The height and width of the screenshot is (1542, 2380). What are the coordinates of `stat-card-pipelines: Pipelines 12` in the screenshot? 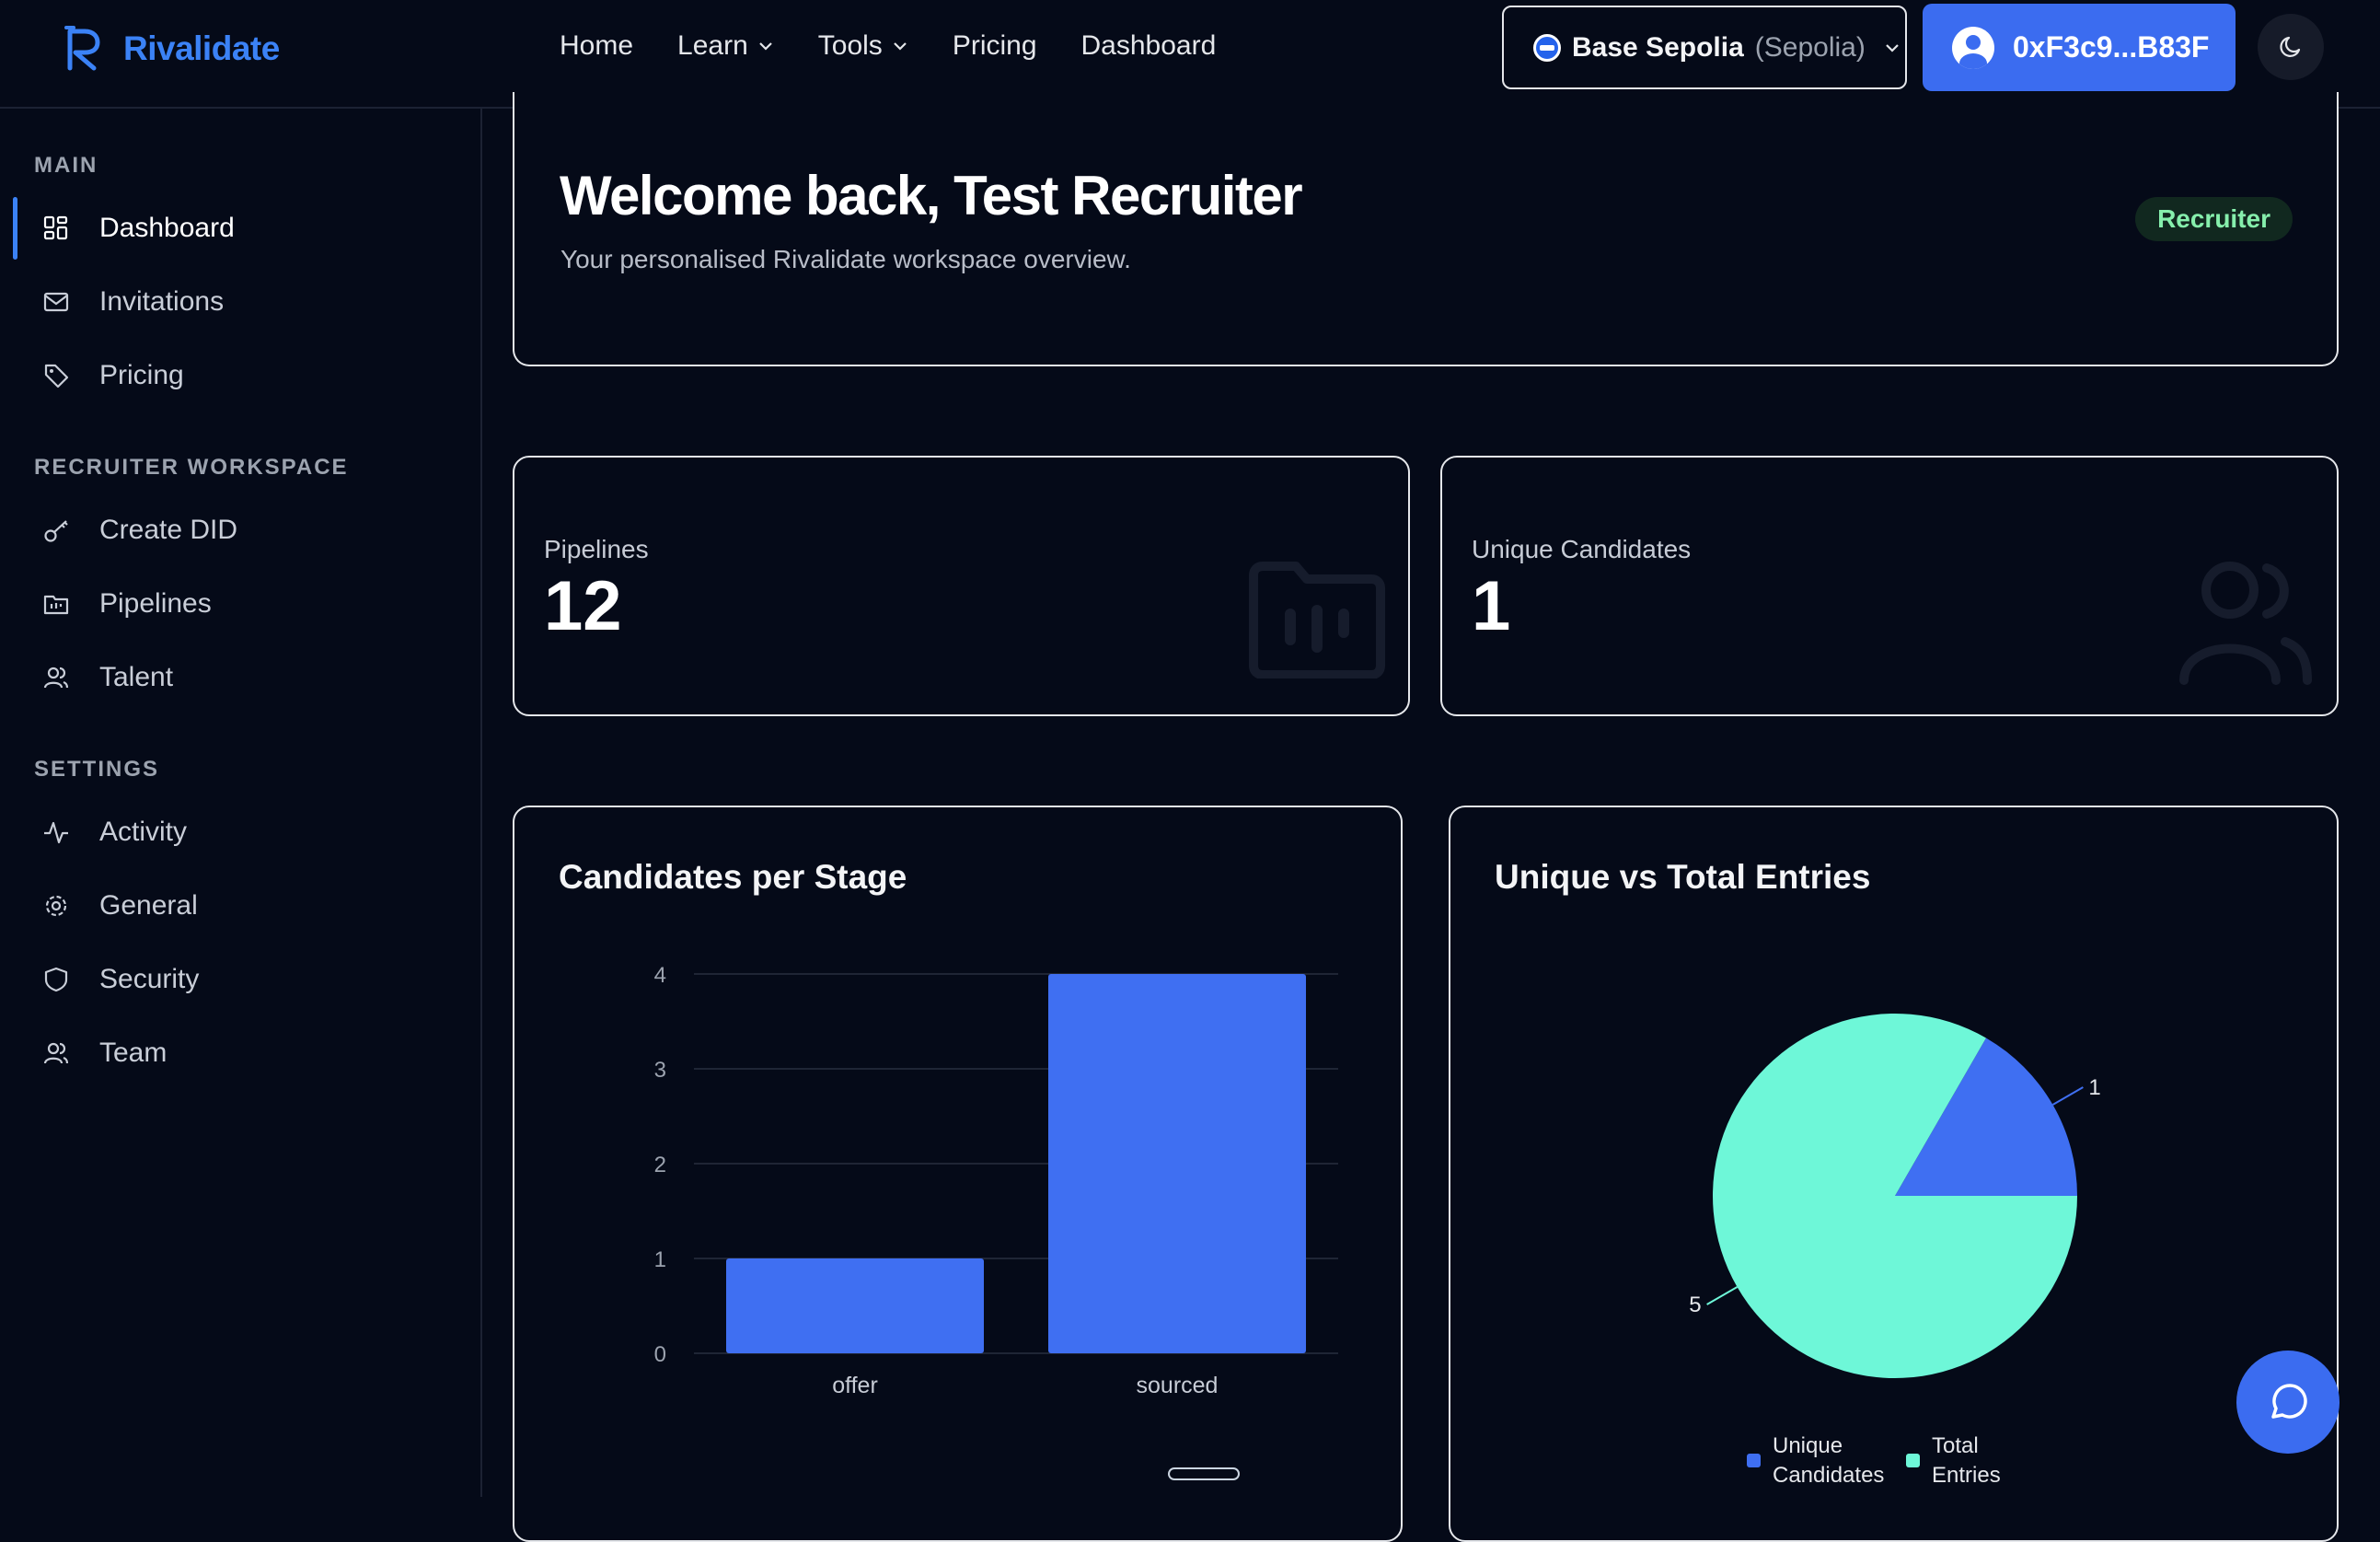 It's located at (961, 586).